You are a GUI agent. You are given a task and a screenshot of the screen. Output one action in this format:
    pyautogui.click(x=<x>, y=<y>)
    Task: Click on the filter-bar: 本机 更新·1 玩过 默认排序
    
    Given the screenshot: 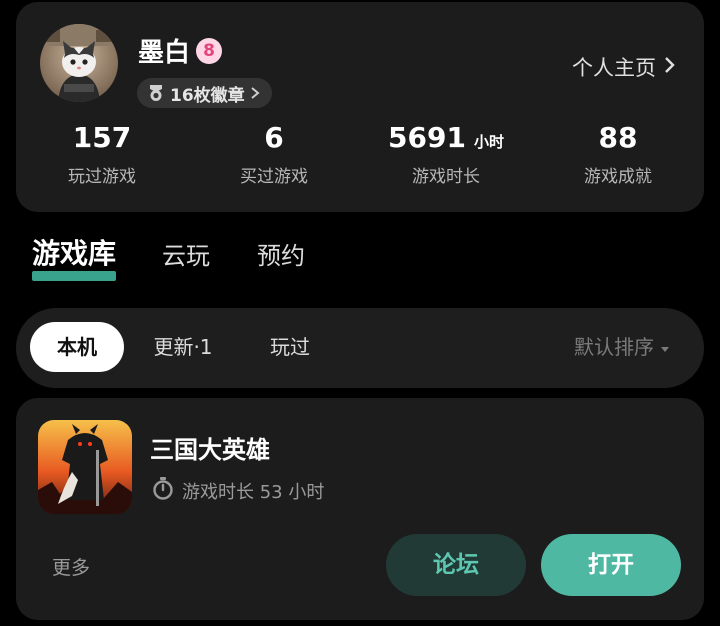 What is the action you would take?
    pyautogui.click(x=360, y=348)
    